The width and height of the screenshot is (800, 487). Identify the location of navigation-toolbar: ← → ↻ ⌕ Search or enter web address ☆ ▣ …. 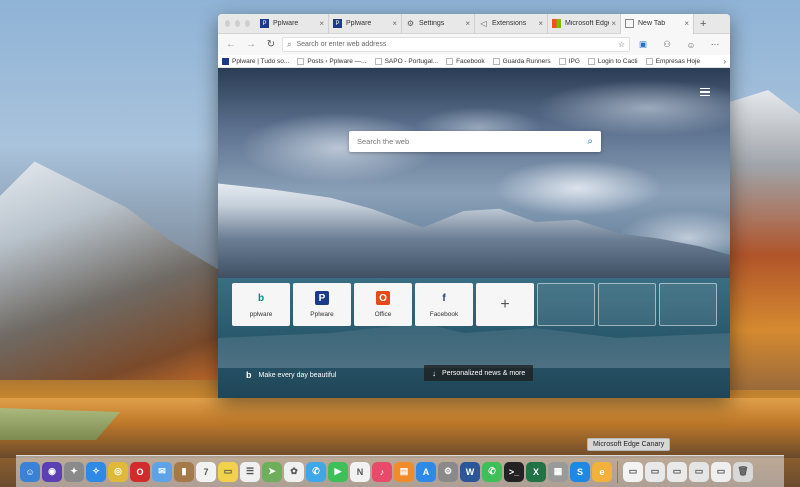
(474, 44).